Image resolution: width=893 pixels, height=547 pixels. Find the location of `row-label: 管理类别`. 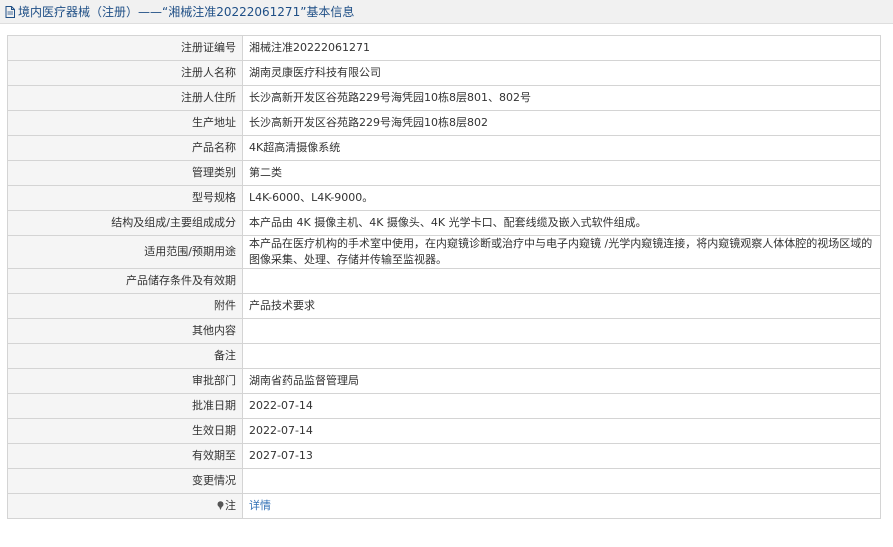

row-label: 管理类别 is located at coordinates (125, 173).